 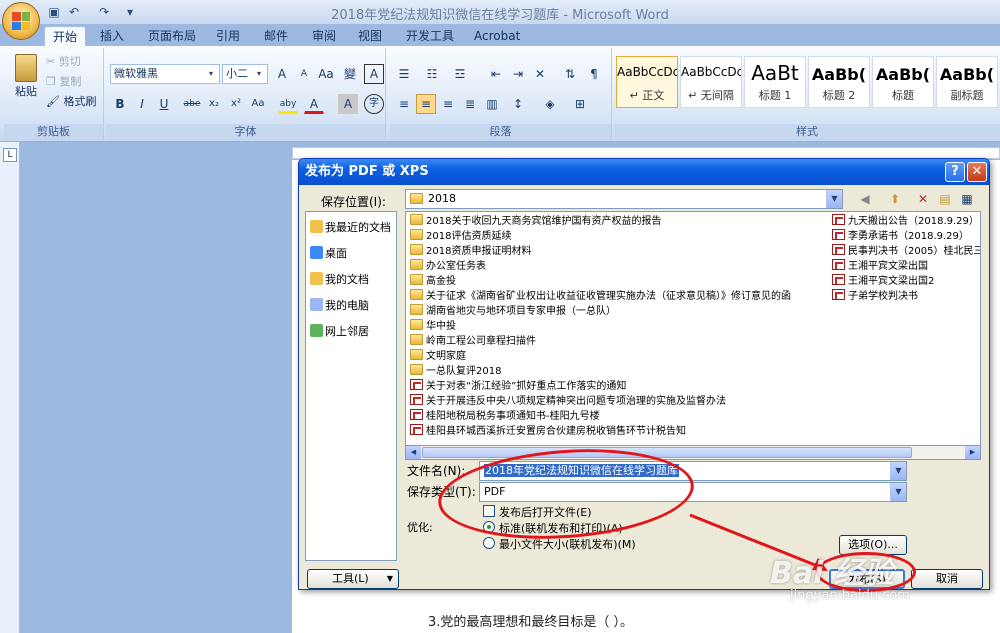 I want to click on watermark-url: jingyan.baidu.com, so click(x=850, y=595).